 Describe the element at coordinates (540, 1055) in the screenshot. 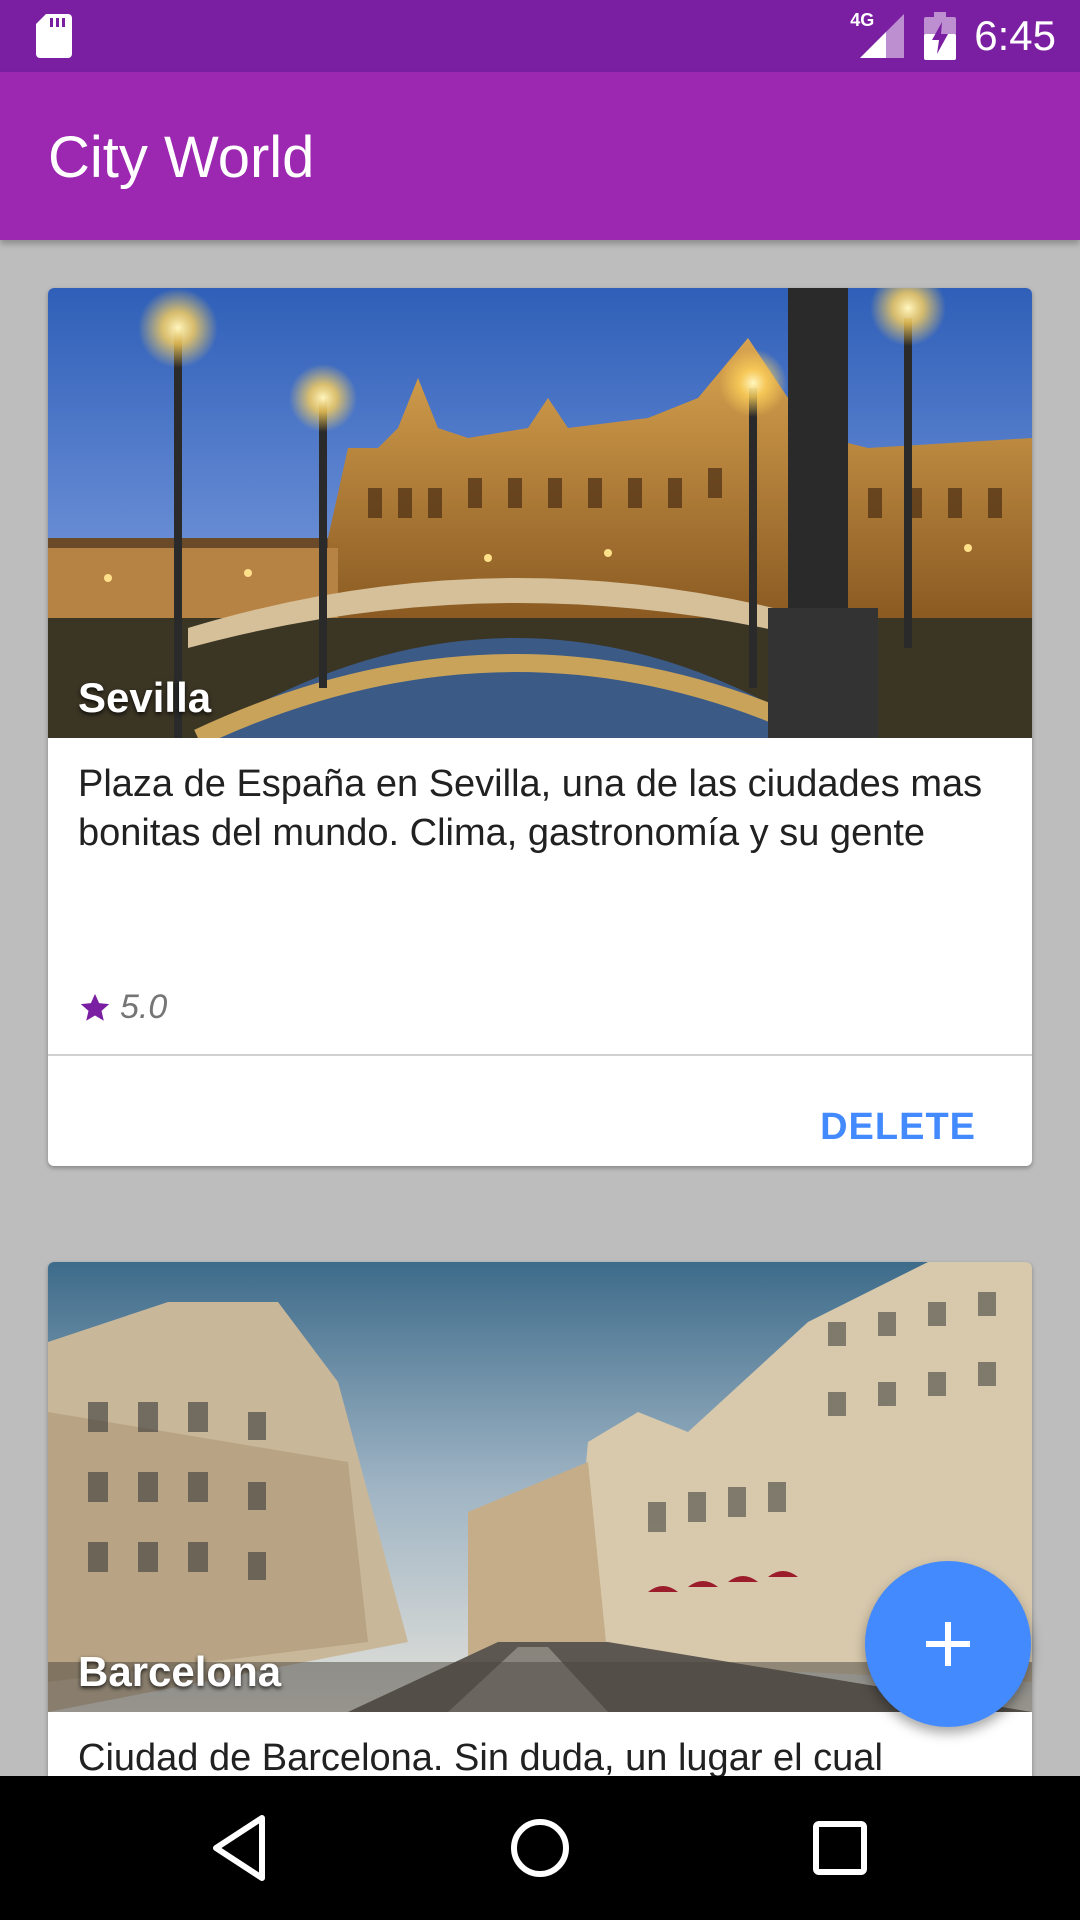

I see `card-divider` at that location.